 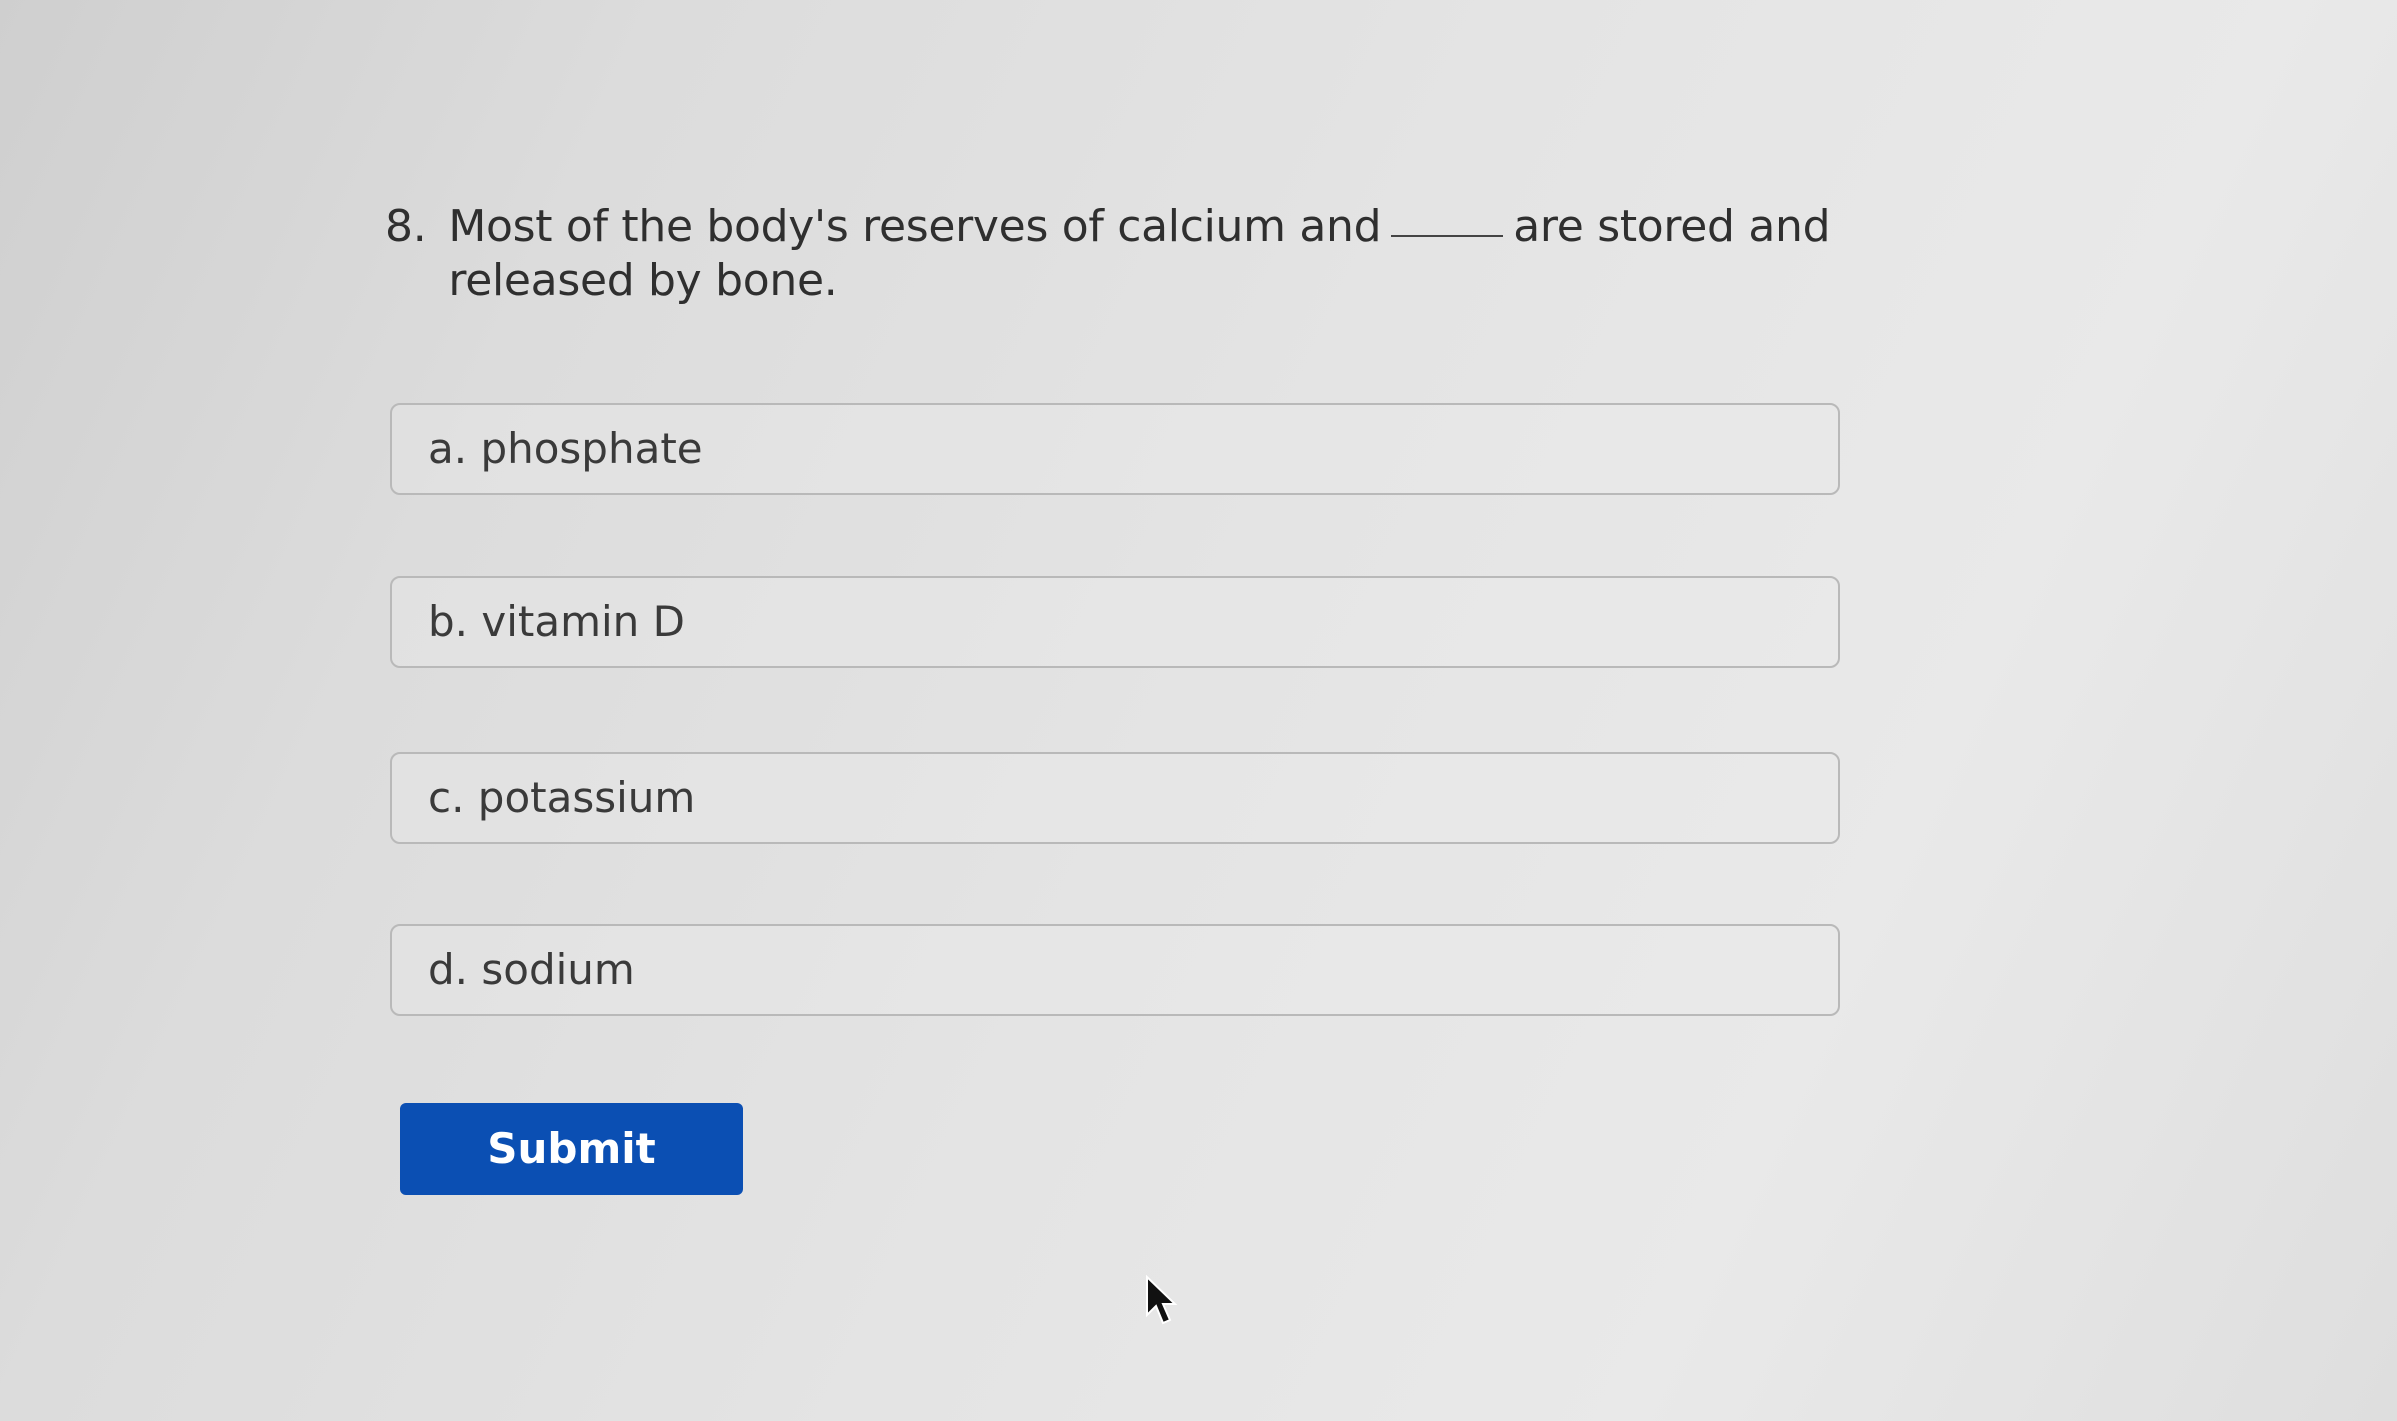 What do you see at coordinates (1115, 449) in the screenshot?
I see `option-a: a. phosphate` at bounding box center [1115, 449].